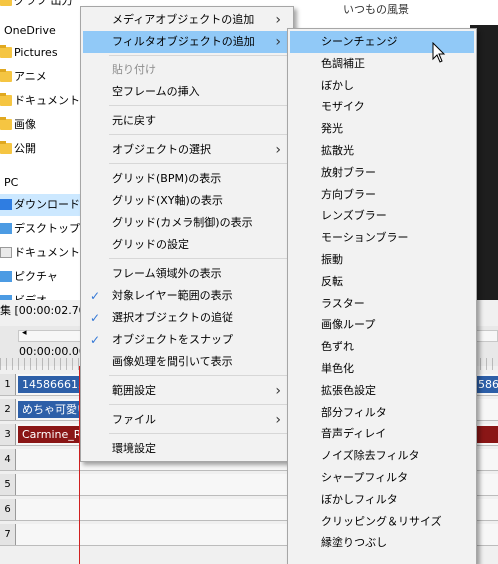 This screenshot has width=498, height=564. Describe the element at coordinates (187, 420) in the screenshot. I see `context-menu-item: ファイル ›` at that location.